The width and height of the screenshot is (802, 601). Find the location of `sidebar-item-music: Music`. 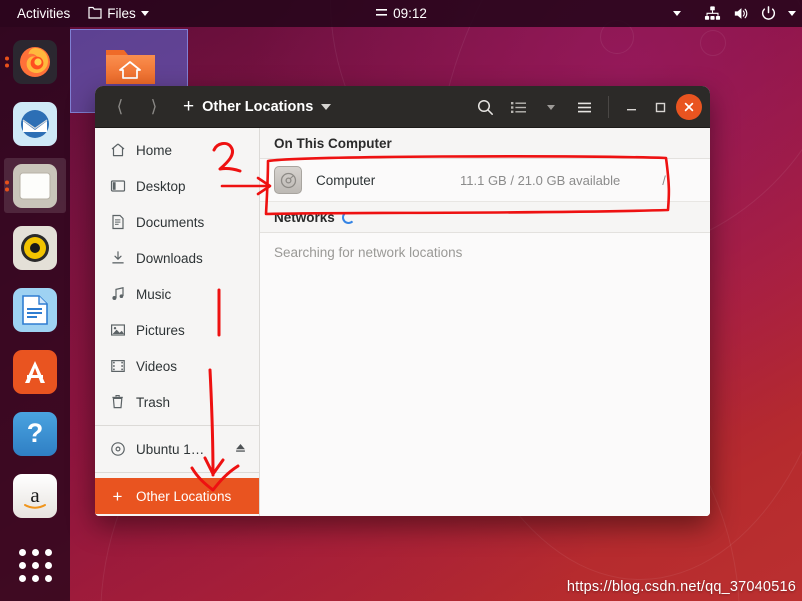

sidebar-item-music: Music is located at coordinates (177, 294).